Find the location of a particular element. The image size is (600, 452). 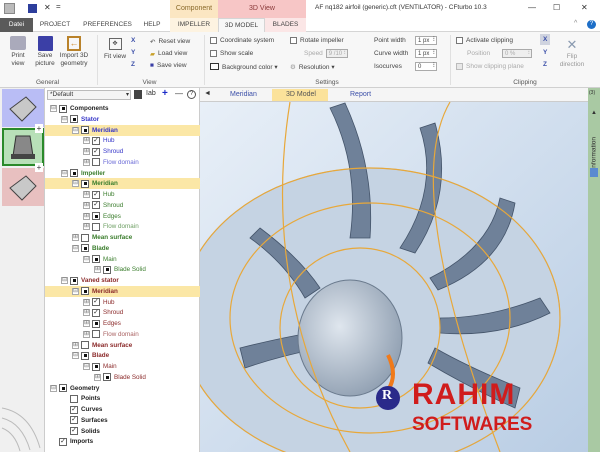

view-y-button: Y is located at coordinates (133, 52).